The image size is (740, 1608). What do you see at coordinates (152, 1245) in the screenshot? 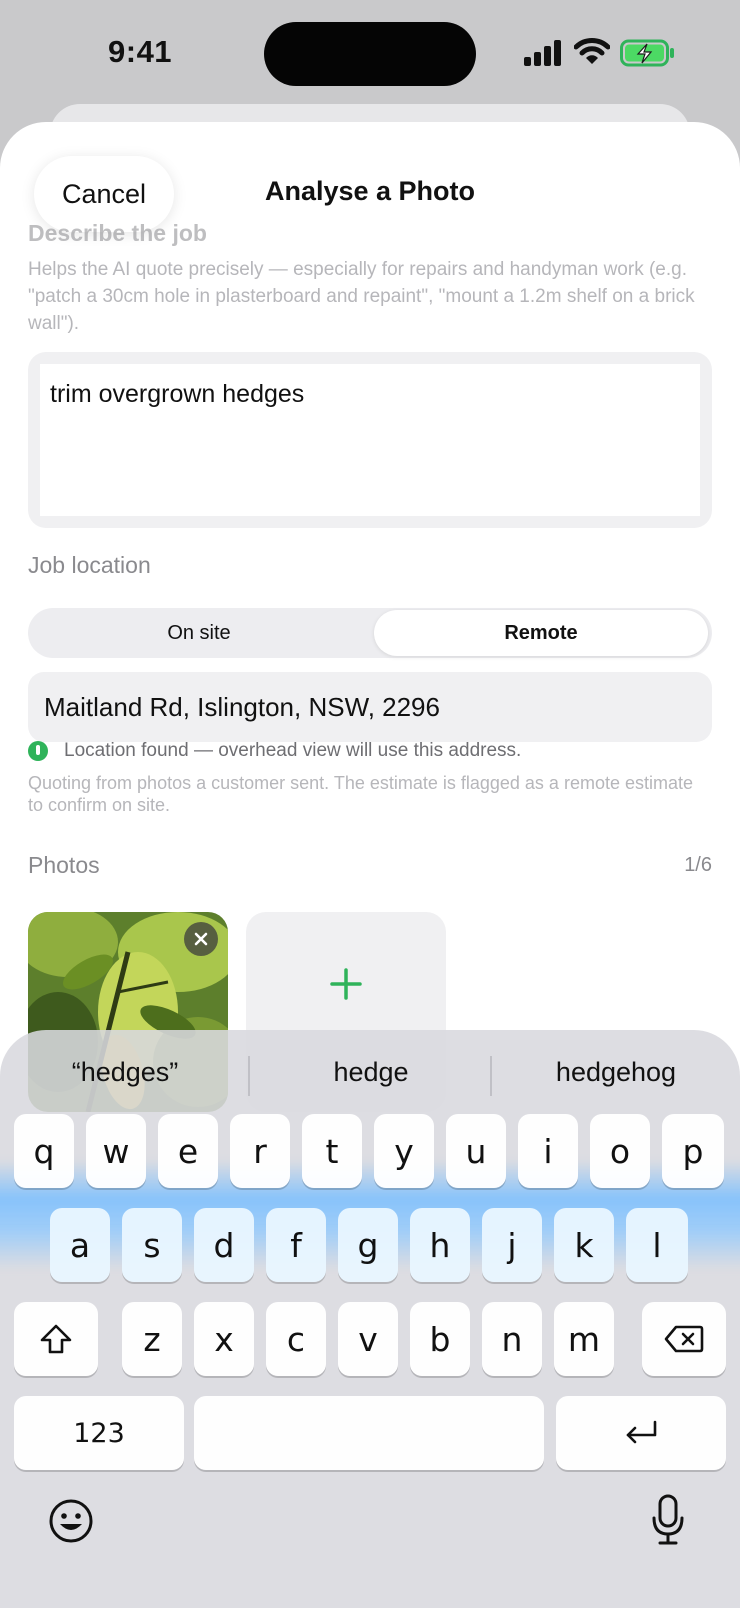
I see `key-s: s` at bounding box center [152, 1245].